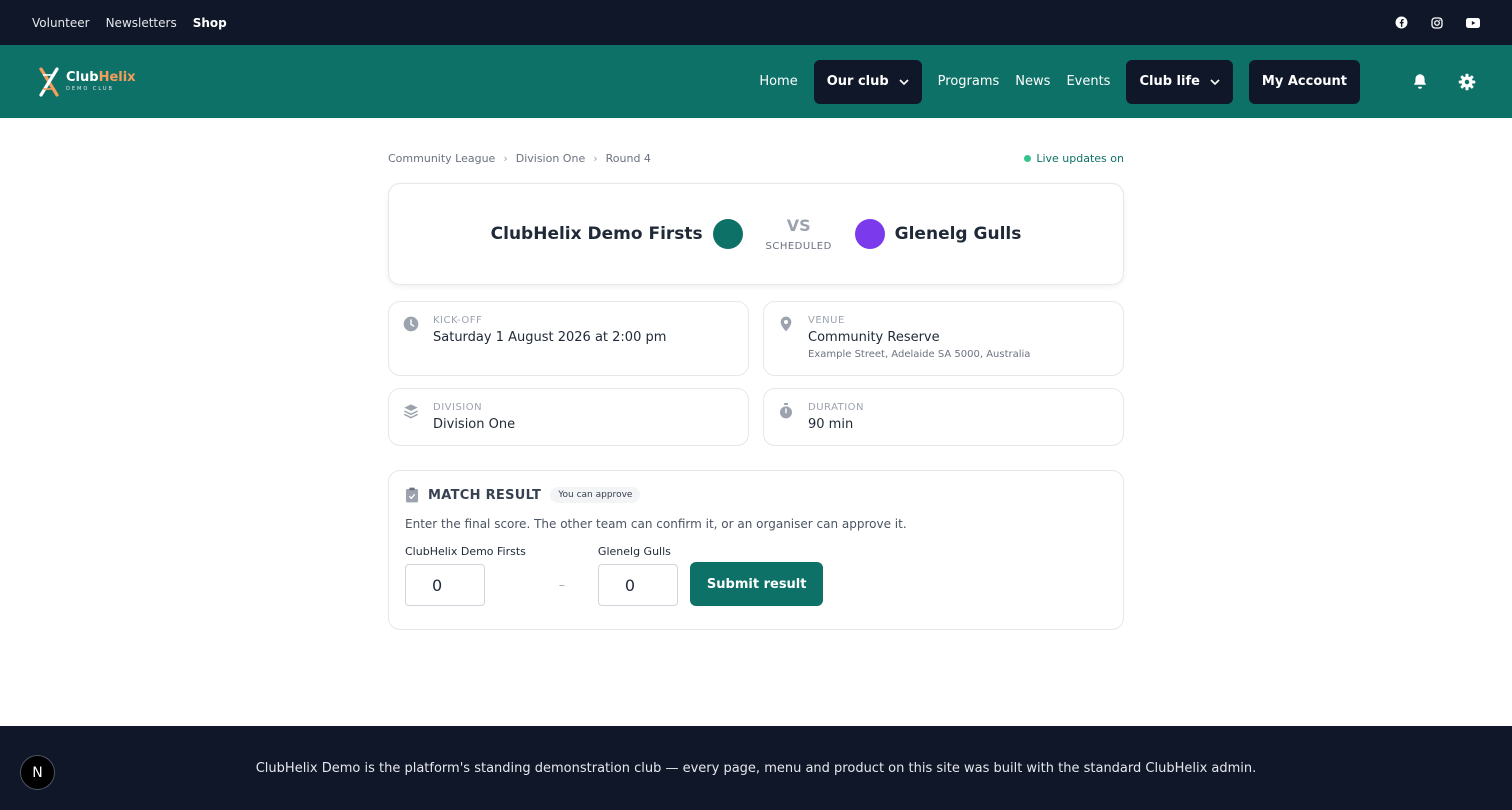 This screenshot has height=810, width=1512. What do you see at coordinates (1467, 82) in the screenshot?
I see `gear-icon` at bounding box center [1467, 82].